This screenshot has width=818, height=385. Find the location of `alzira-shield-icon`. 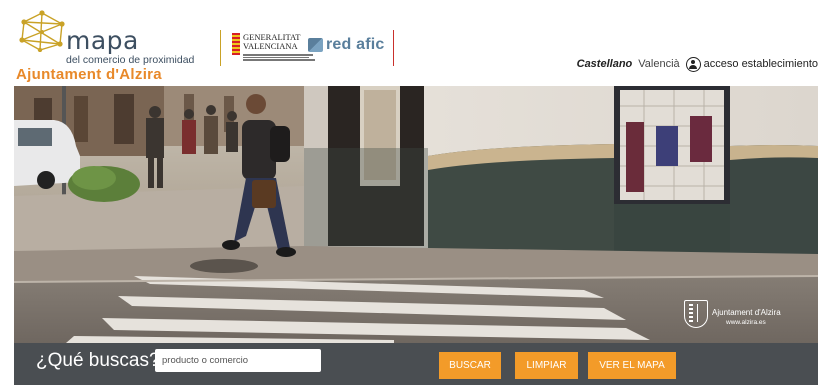

alzira-shield-icon is located at coordinates (696, 314).